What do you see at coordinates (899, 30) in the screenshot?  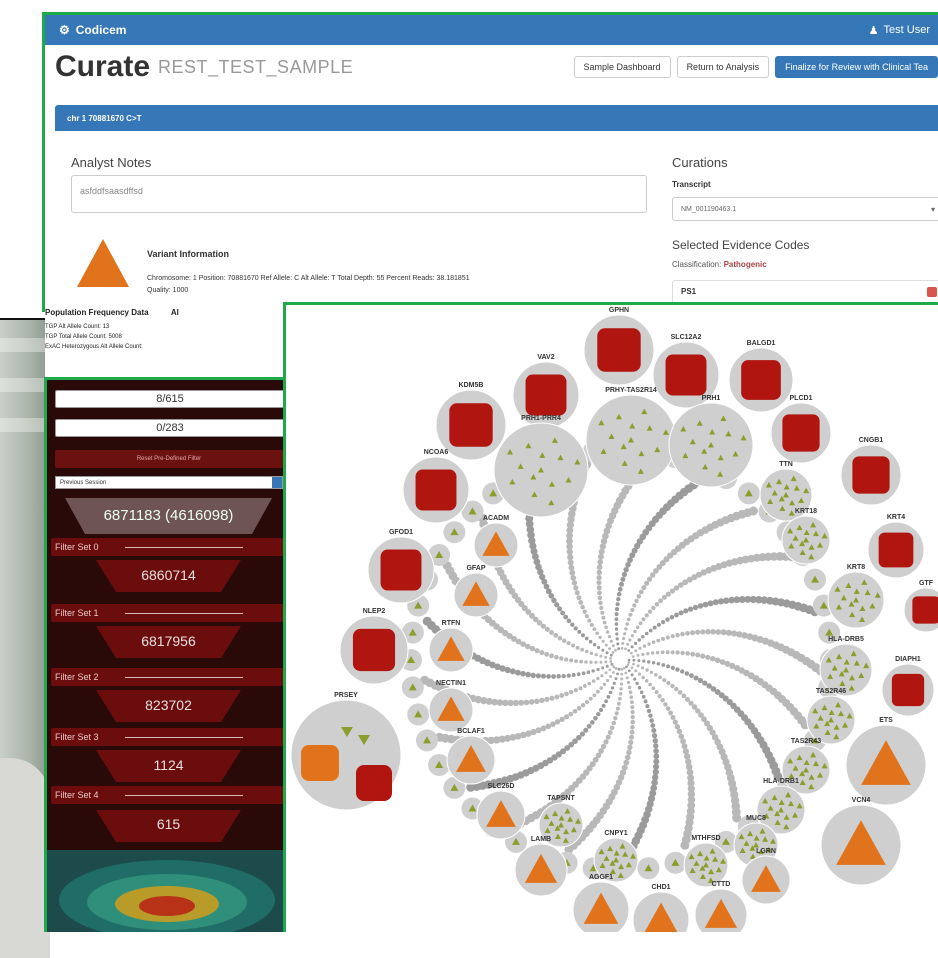 I see `user-menu: ♟ Test User` at bounding box center [899, 30].